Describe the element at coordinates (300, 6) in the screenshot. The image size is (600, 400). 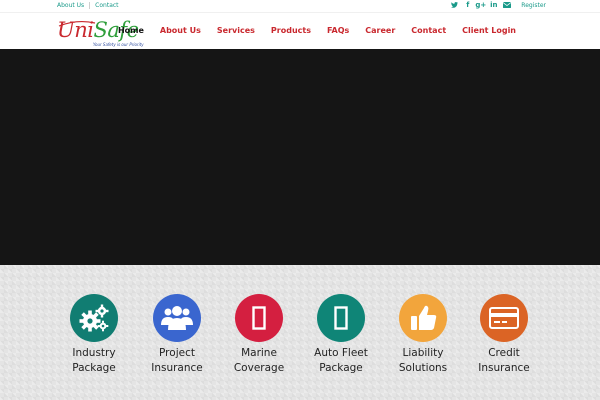
I see `top-bar: About Us Contact f g+ in Register` at that location.